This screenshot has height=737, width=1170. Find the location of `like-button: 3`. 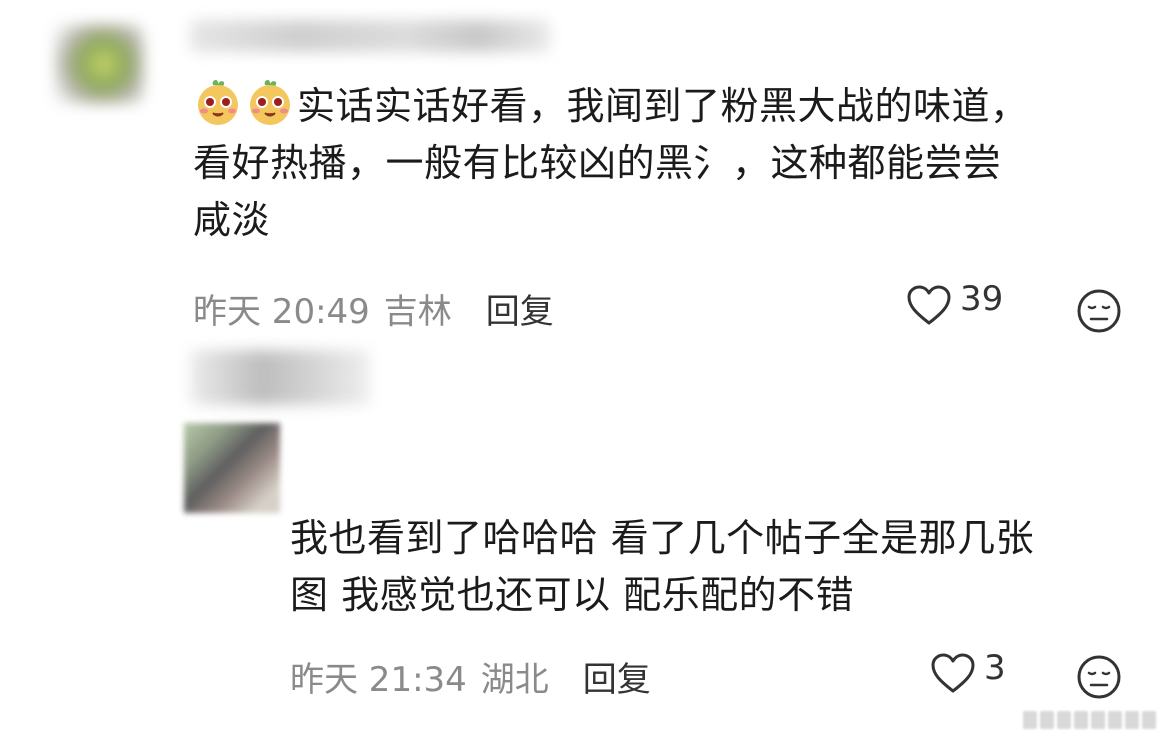

like-button: 3 is located at coordinates (968, 671).